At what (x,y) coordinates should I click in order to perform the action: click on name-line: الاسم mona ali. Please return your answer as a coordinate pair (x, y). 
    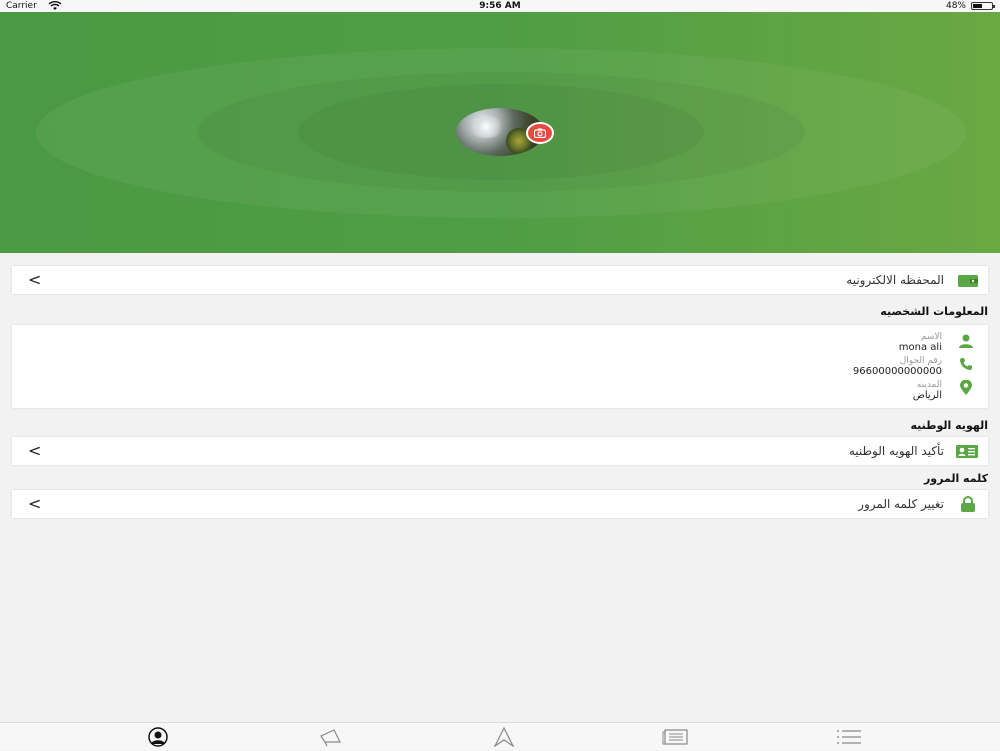
    Looking at the image, I should click on (920, 342).